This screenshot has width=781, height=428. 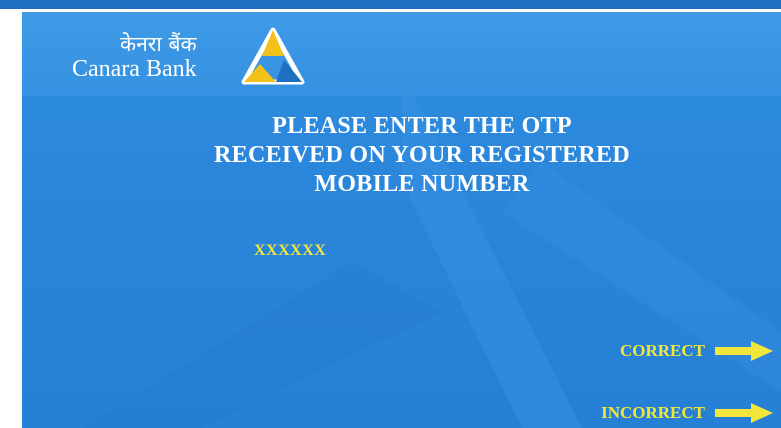 I want to click on top-bar, so click(x=390, y=4).